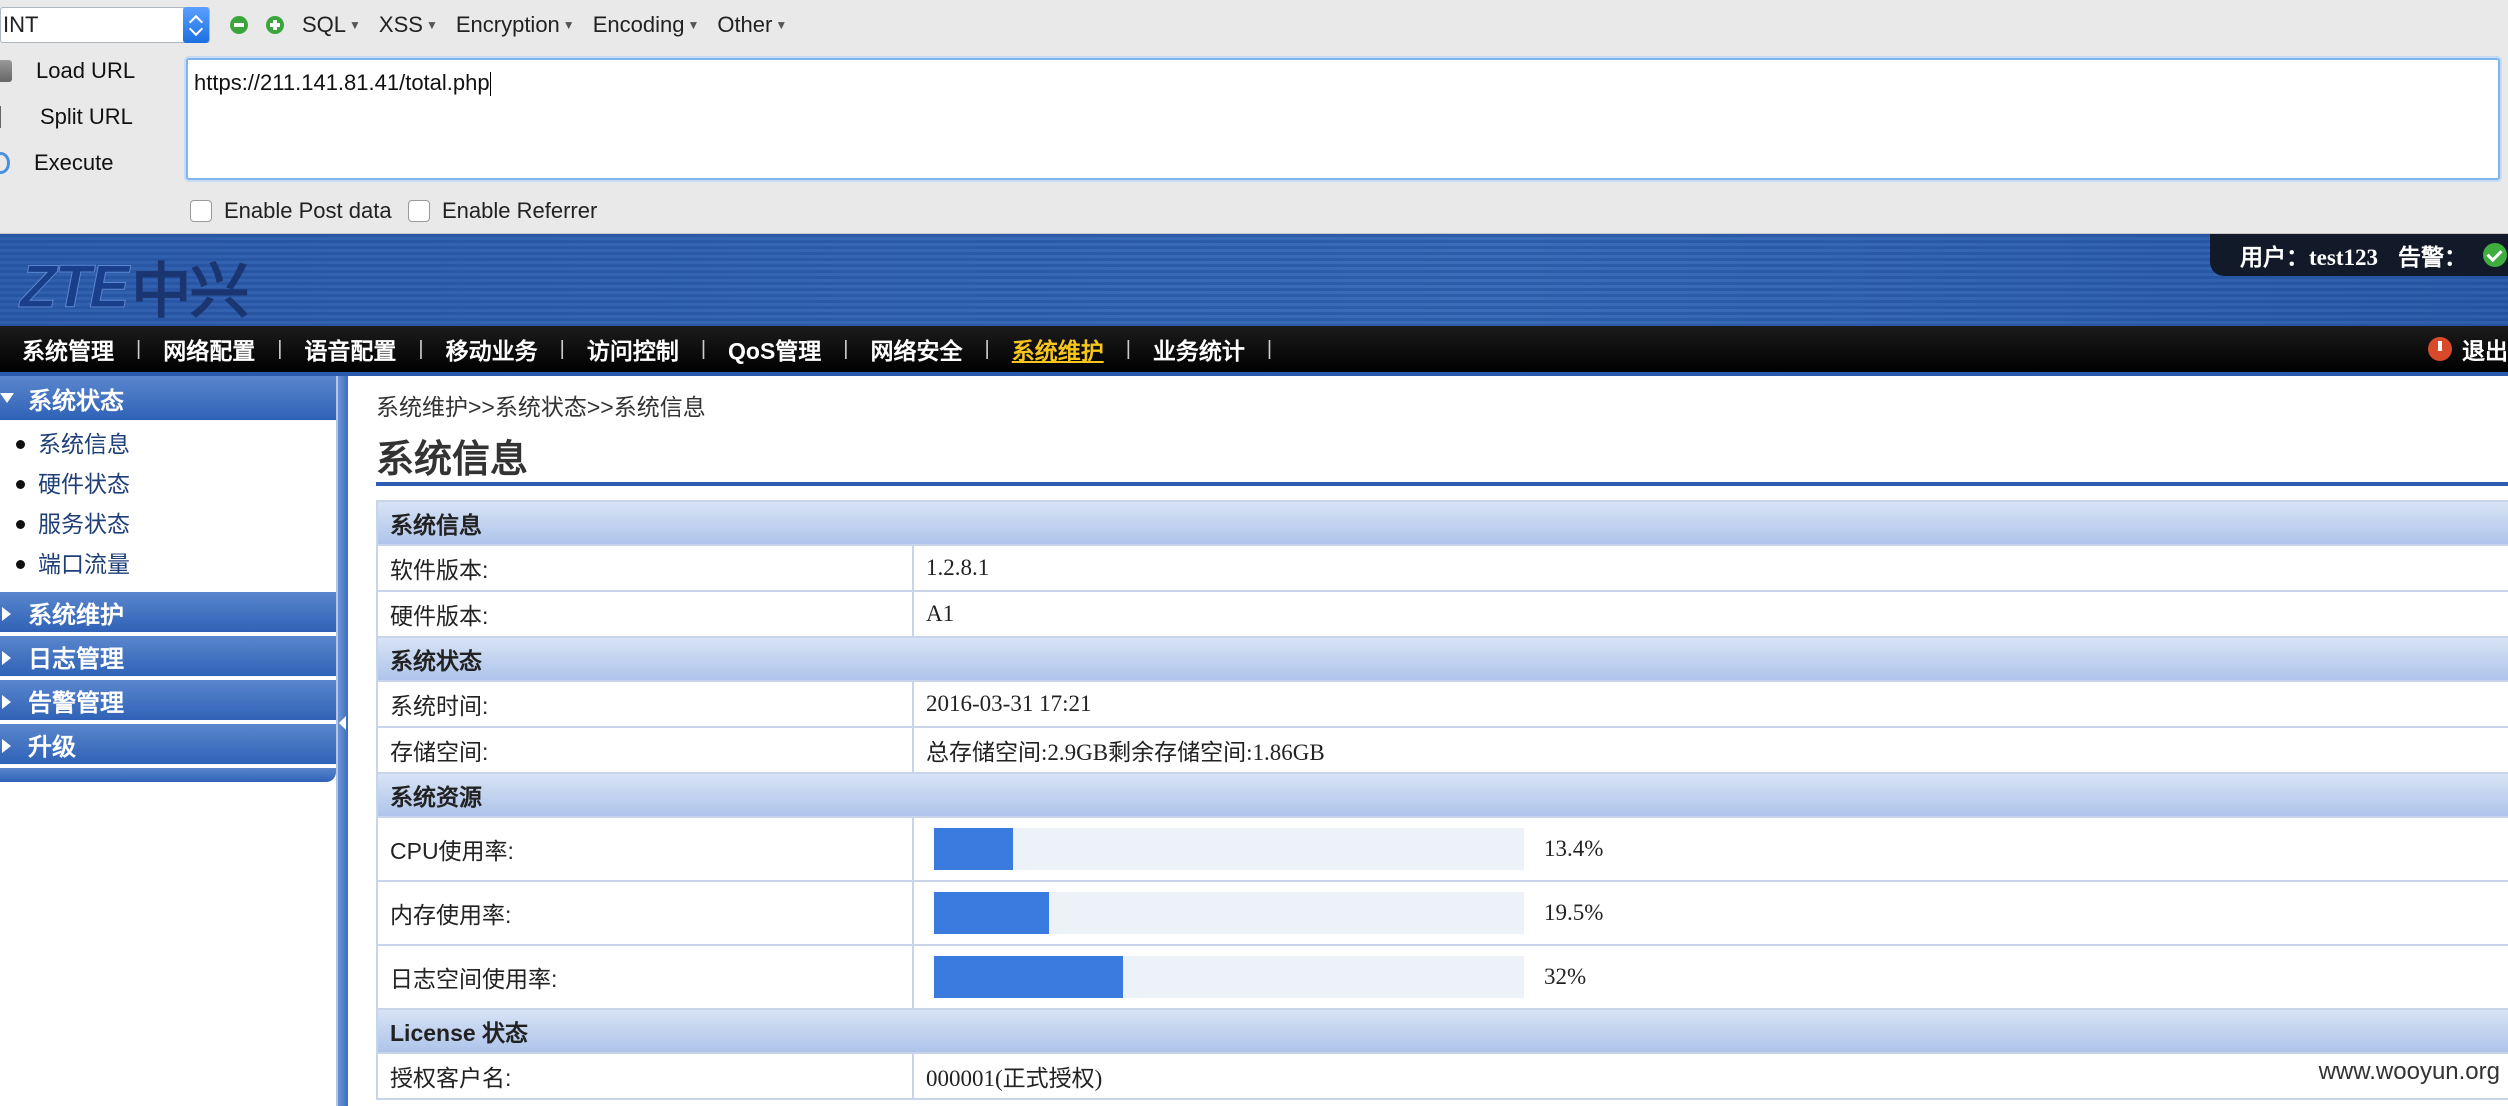 Image resolution: width=2508 pixels, height=1106 pixels. I want to click on enable-post-label: Enable Post data, so click(308, 210).